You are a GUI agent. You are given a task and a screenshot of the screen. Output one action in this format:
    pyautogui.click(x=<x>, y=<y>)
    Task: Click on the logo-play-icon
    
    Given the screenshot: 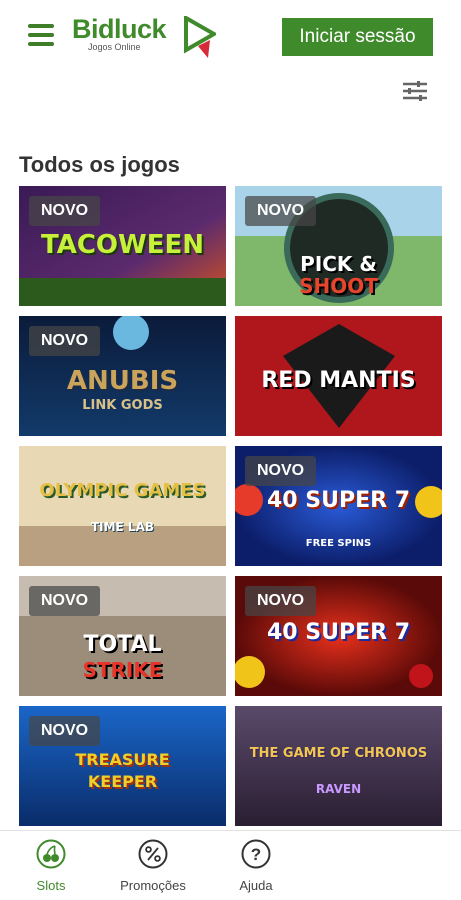 What is the action you would take?
    pyautogui.click(x=200, y=37)
    